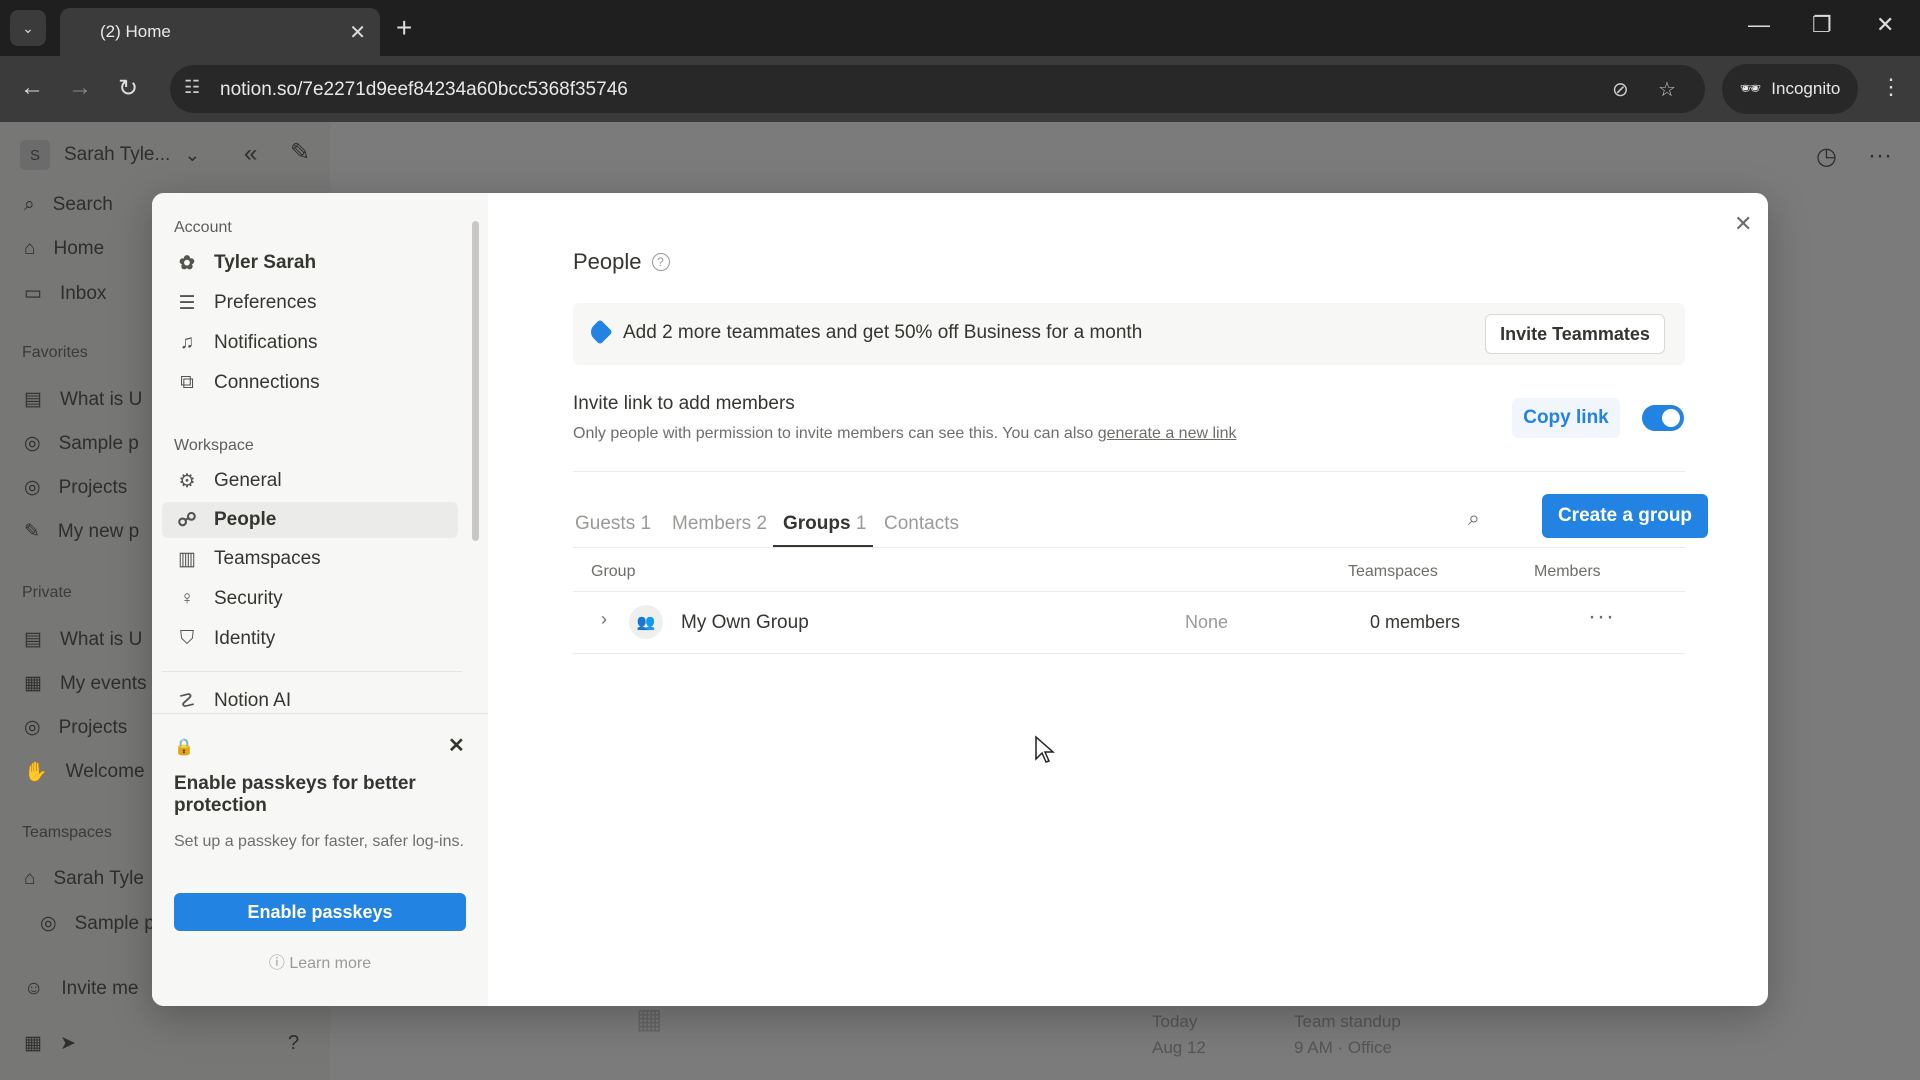 The height and width of the screenshot is (1080, 1920). I want to click on sidebar-favorite-item: ✎ My new p, so click(81, 531).